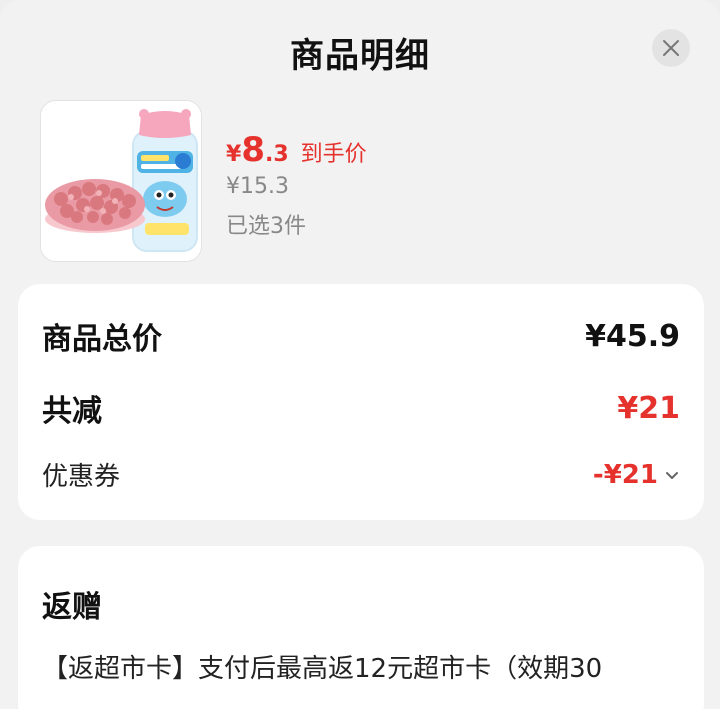  What do you see at coordinates (333, 154) in the screenshot?
I see `price-tag-label: 到手价` at bounding box center [333, 154].